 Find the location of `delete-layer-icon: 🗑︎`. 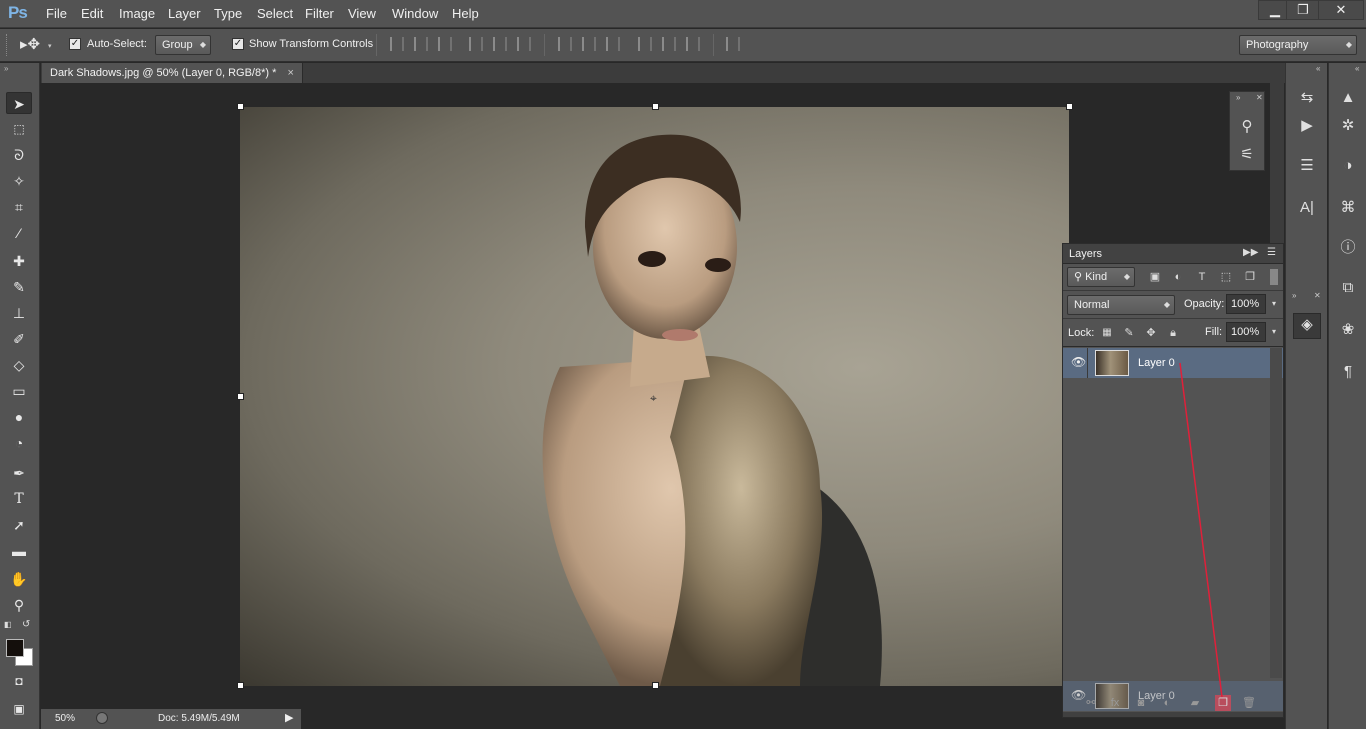

delete-layer-icon: 🗑︎ is located at coordinates (1249, 703).